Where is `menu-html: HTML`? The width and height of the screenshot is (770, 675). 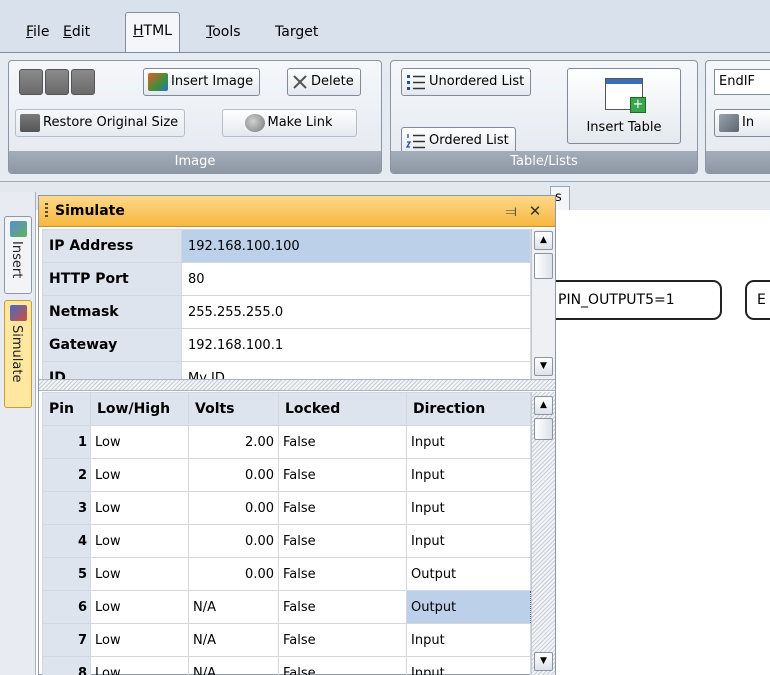
menu-html: HTML is located at coordinates (152, 32).